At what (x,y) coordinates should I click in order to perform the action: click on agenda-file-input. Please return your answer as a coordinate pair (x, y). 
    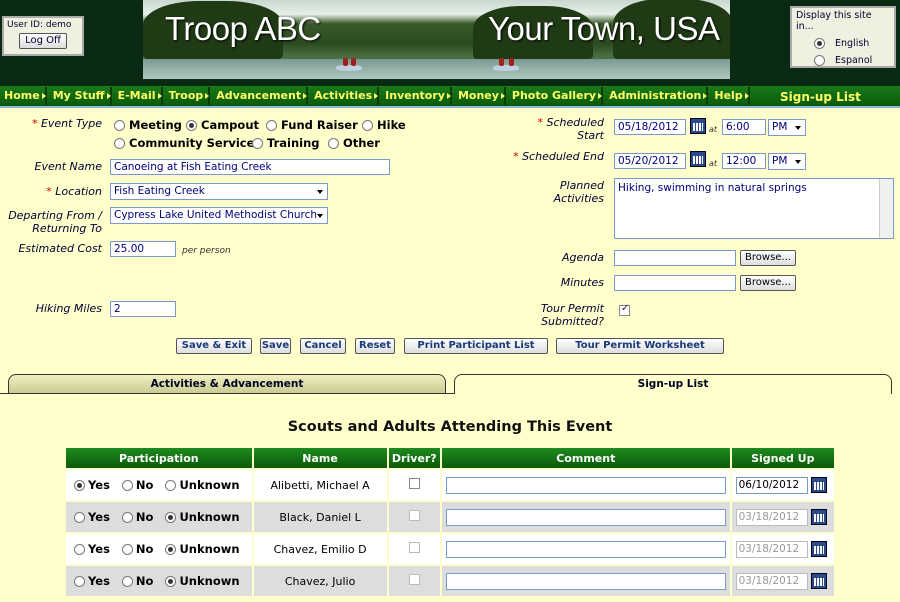
    Looking at the image, I should click on (675, 258).